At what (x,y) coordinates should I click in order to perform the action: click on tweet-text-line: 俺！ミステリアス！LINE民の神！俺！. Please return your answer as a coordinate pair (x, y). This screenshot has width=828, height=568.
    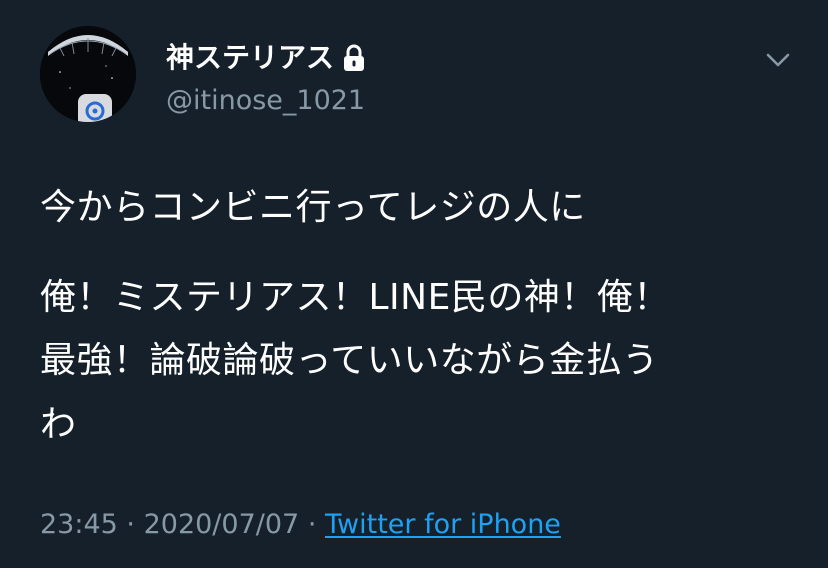
    Looking at the image, I should click on (355, 297).